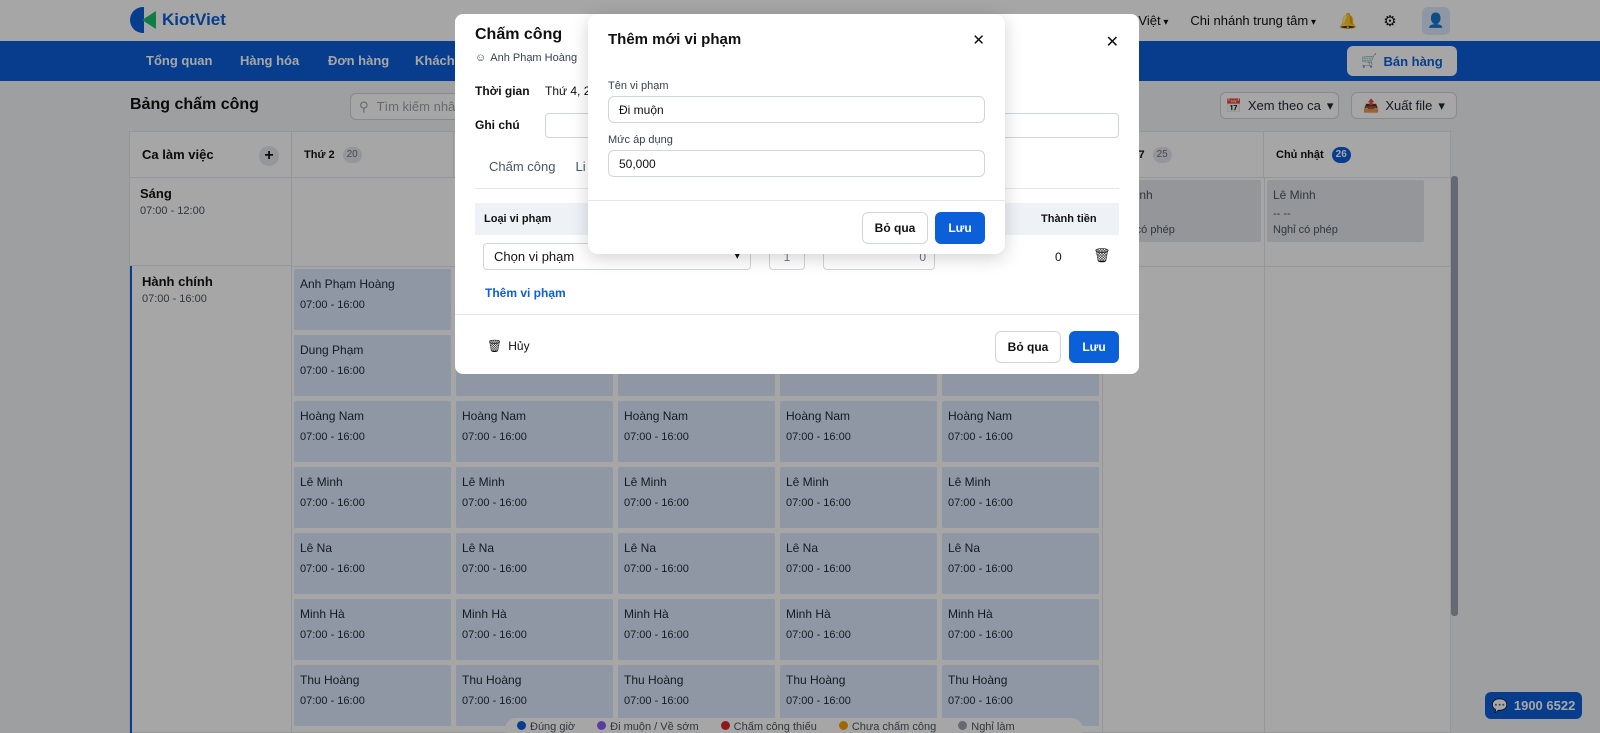 This screenshot has height=733, width=1600. Describe the element at coordinates (519, 34) in the screenshot. I see `timesheet-dialog-title: Chấm công` at that location.